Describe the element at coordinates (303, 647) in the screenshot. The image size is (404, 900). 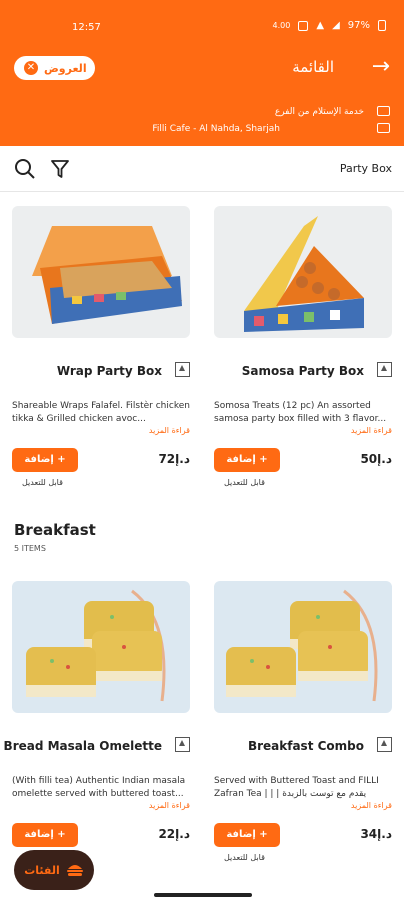
I see `breakfast-combo-image` at that location.